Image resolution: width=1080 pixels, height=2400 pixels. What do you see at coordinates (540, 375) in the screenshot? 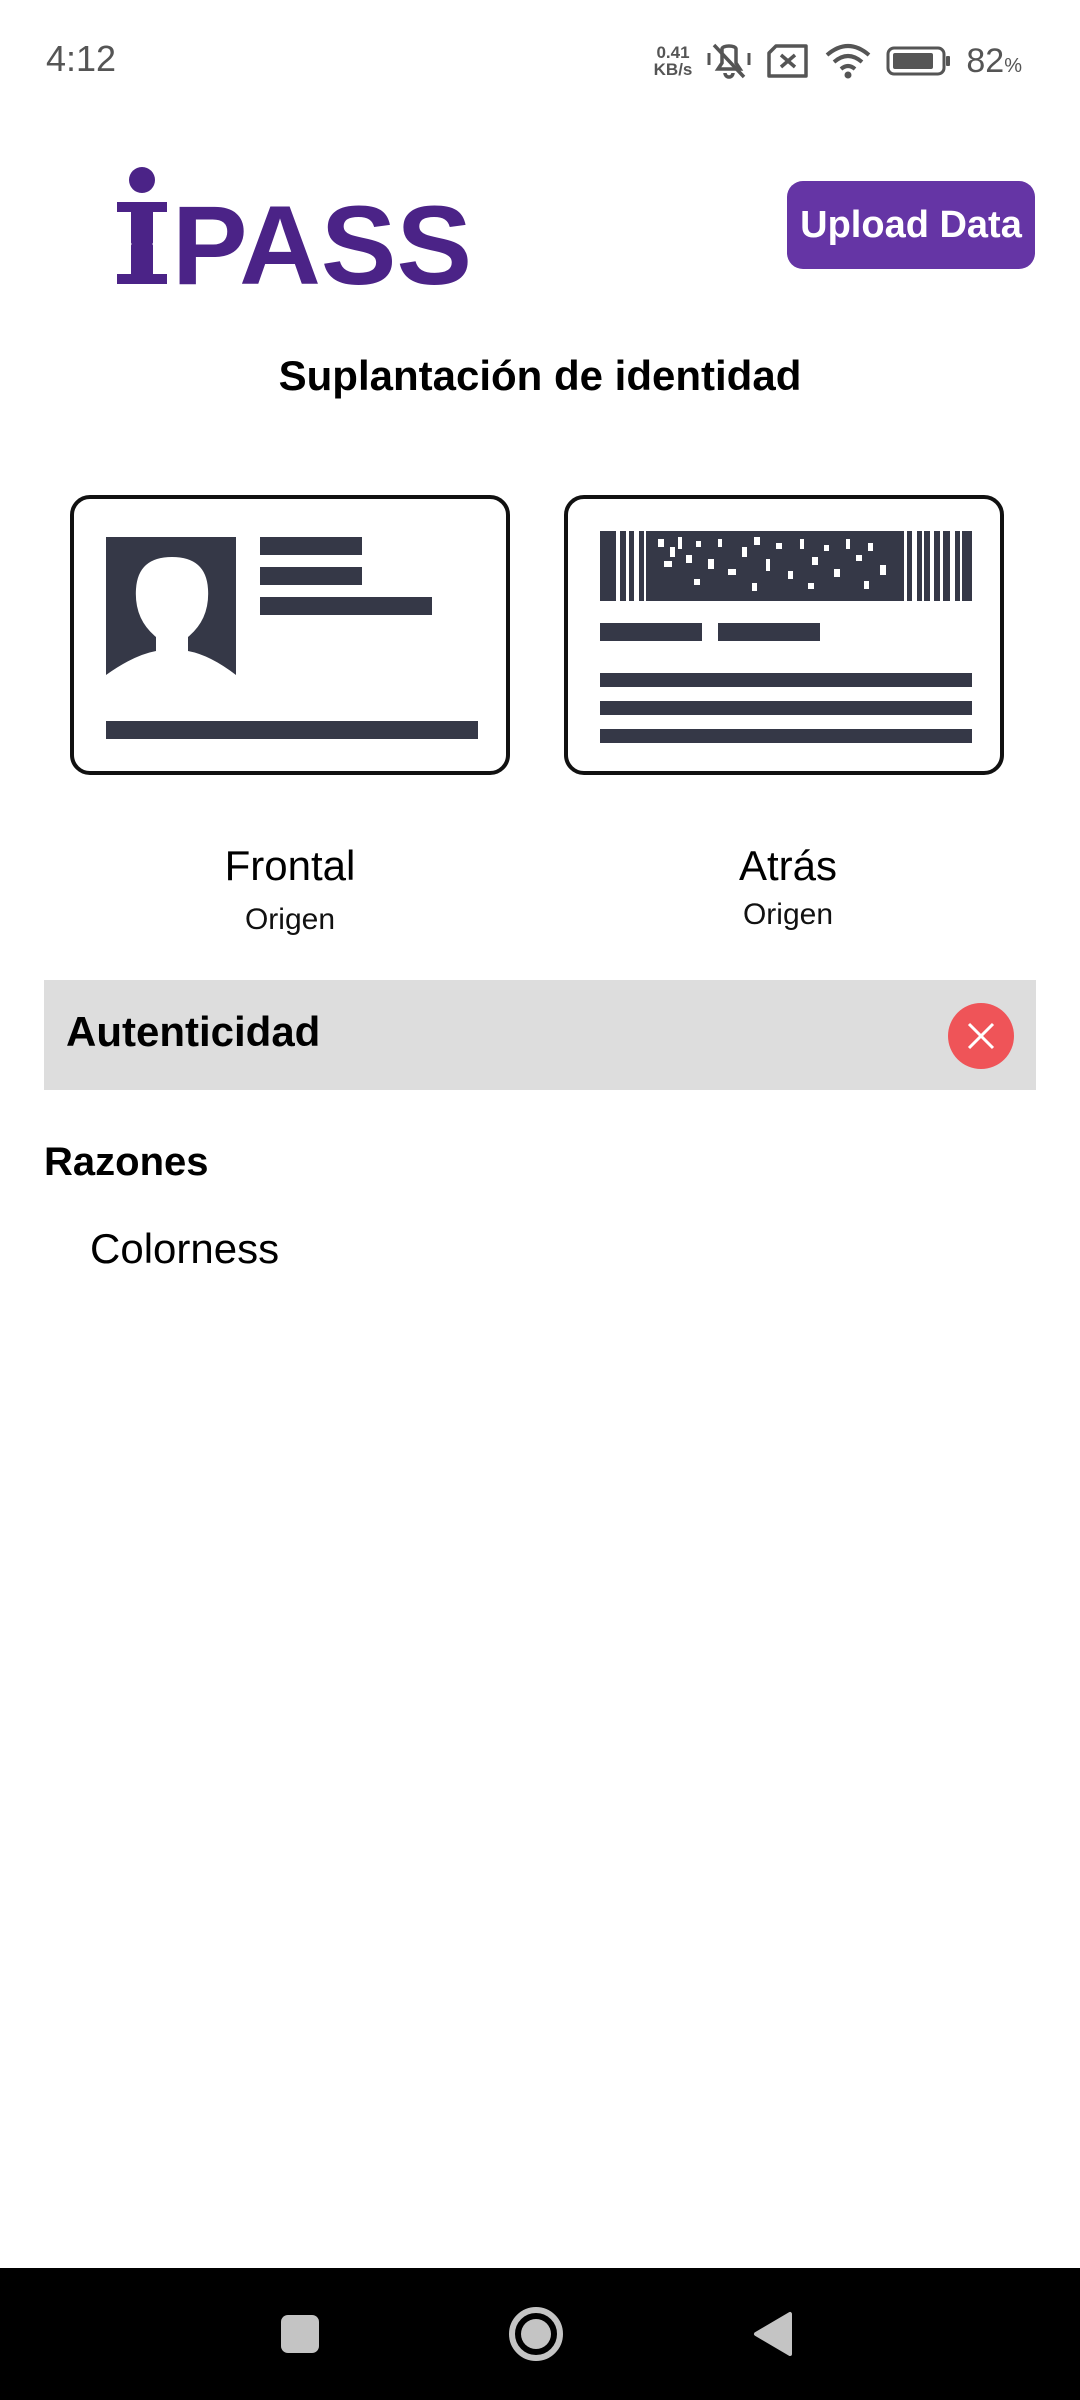
I see `page-title: Suplantación de identidad` at bounding box center [540, 375].